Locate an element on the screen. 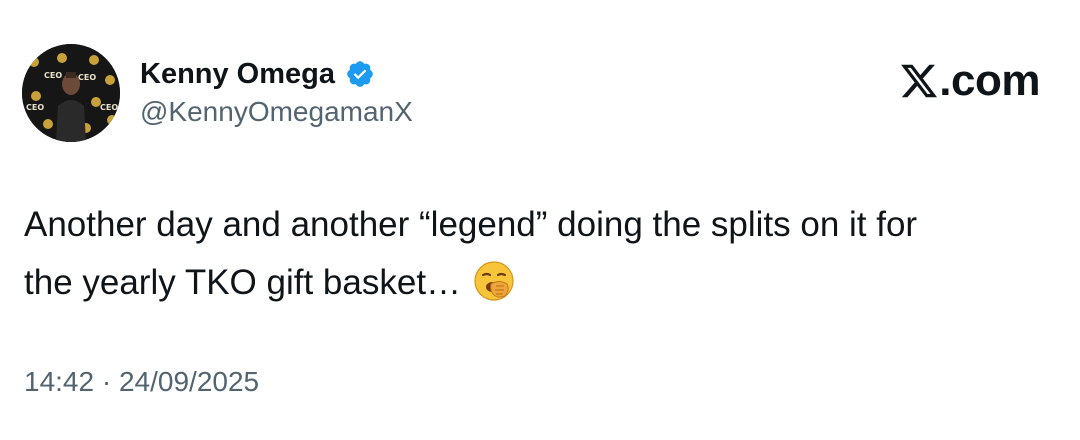 This screenshot has height=440, width=1080. site-logo: .com is located at coordinates (969, 81).